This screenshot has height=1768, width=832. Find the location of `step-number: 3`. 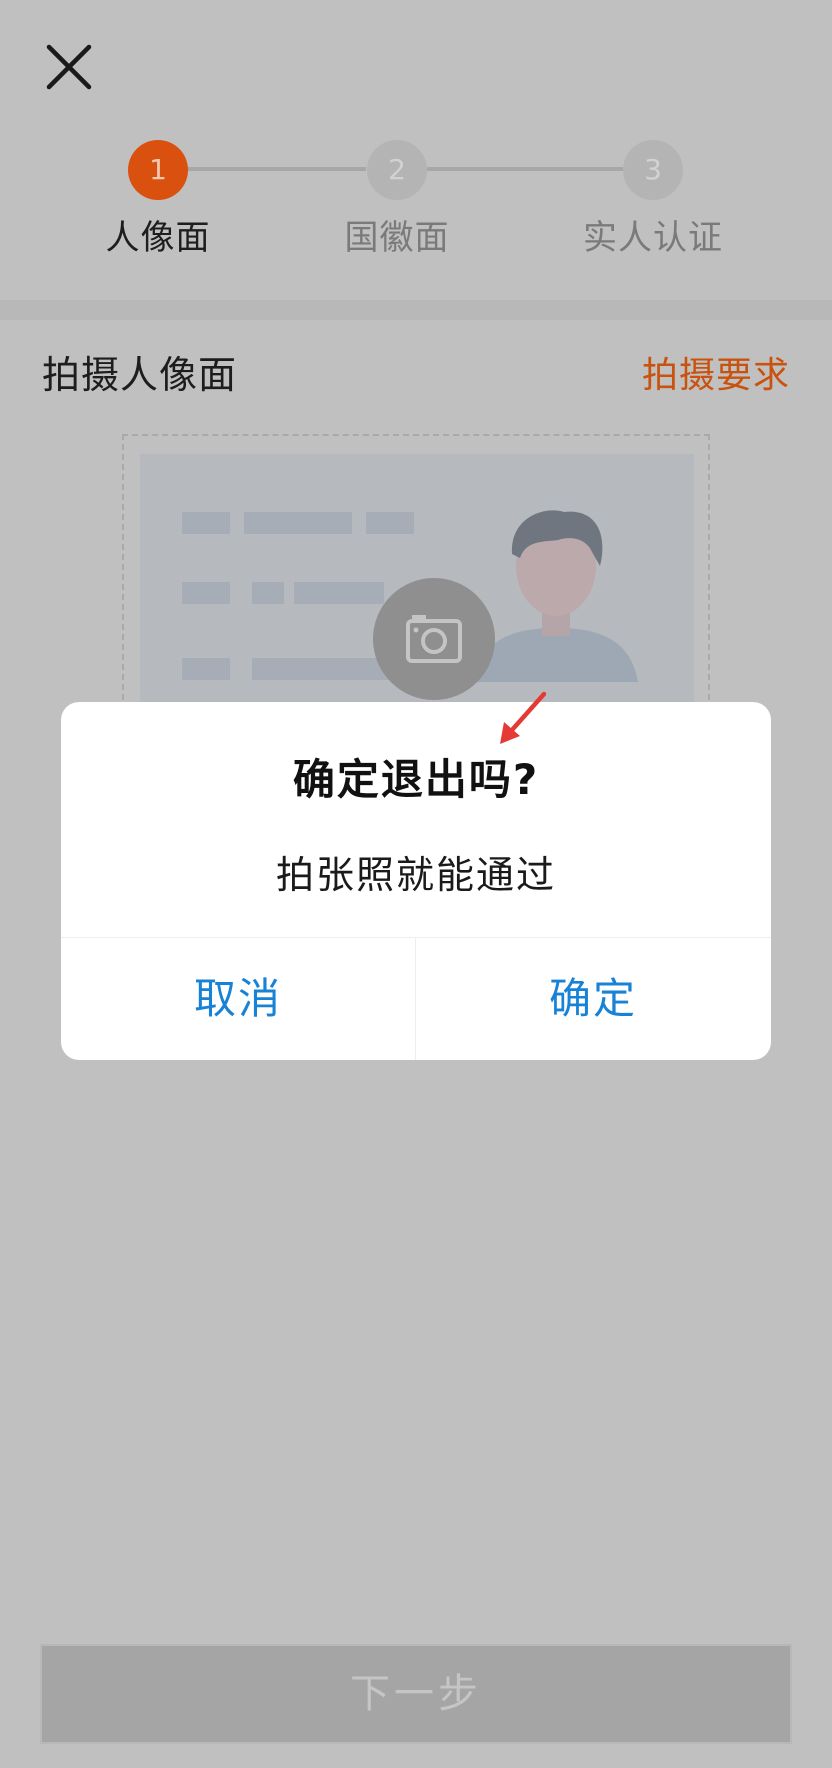

step-number: 3 is located at coordinates (653, 170).